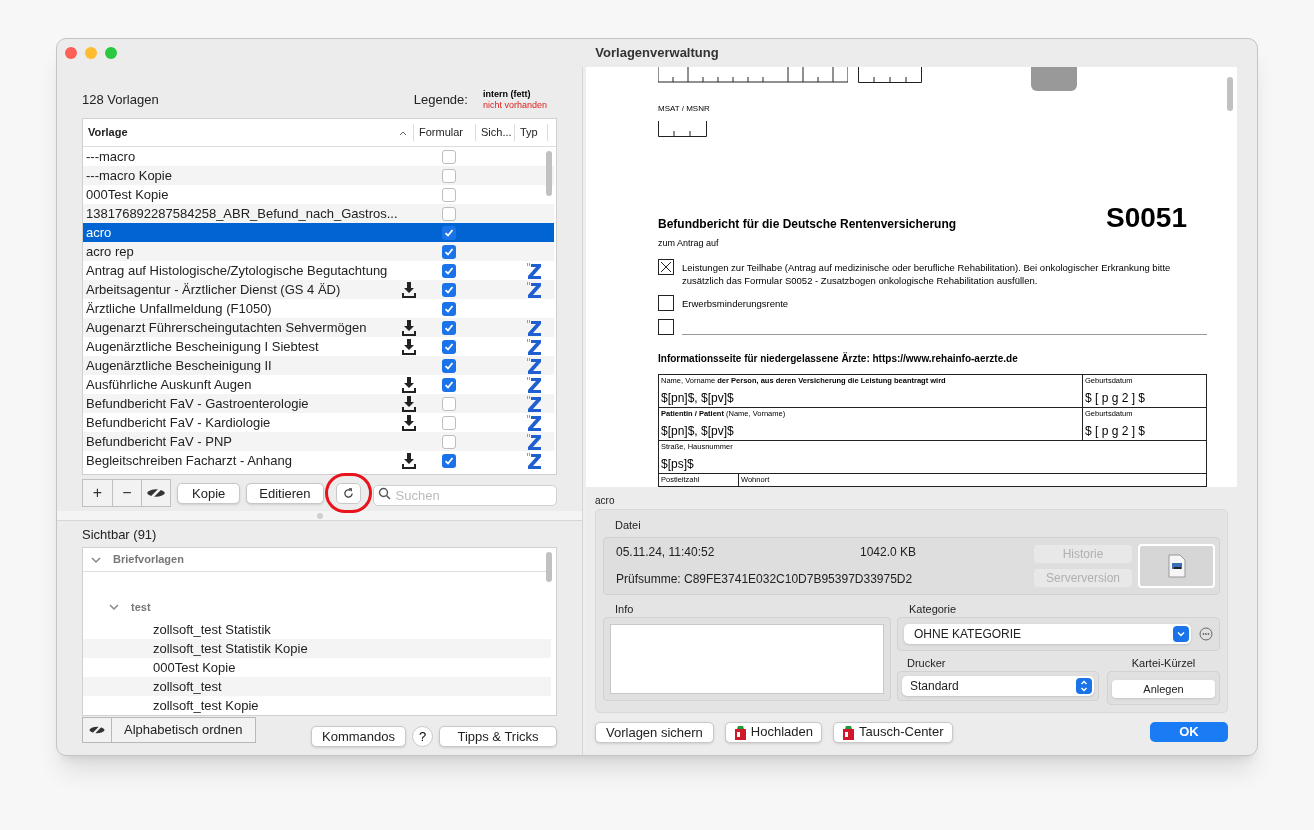  What do you see at coordinates (318, 175) in the screenshot?
I see `template-row: ---macro Kopie` at bounding box center [318, 175].